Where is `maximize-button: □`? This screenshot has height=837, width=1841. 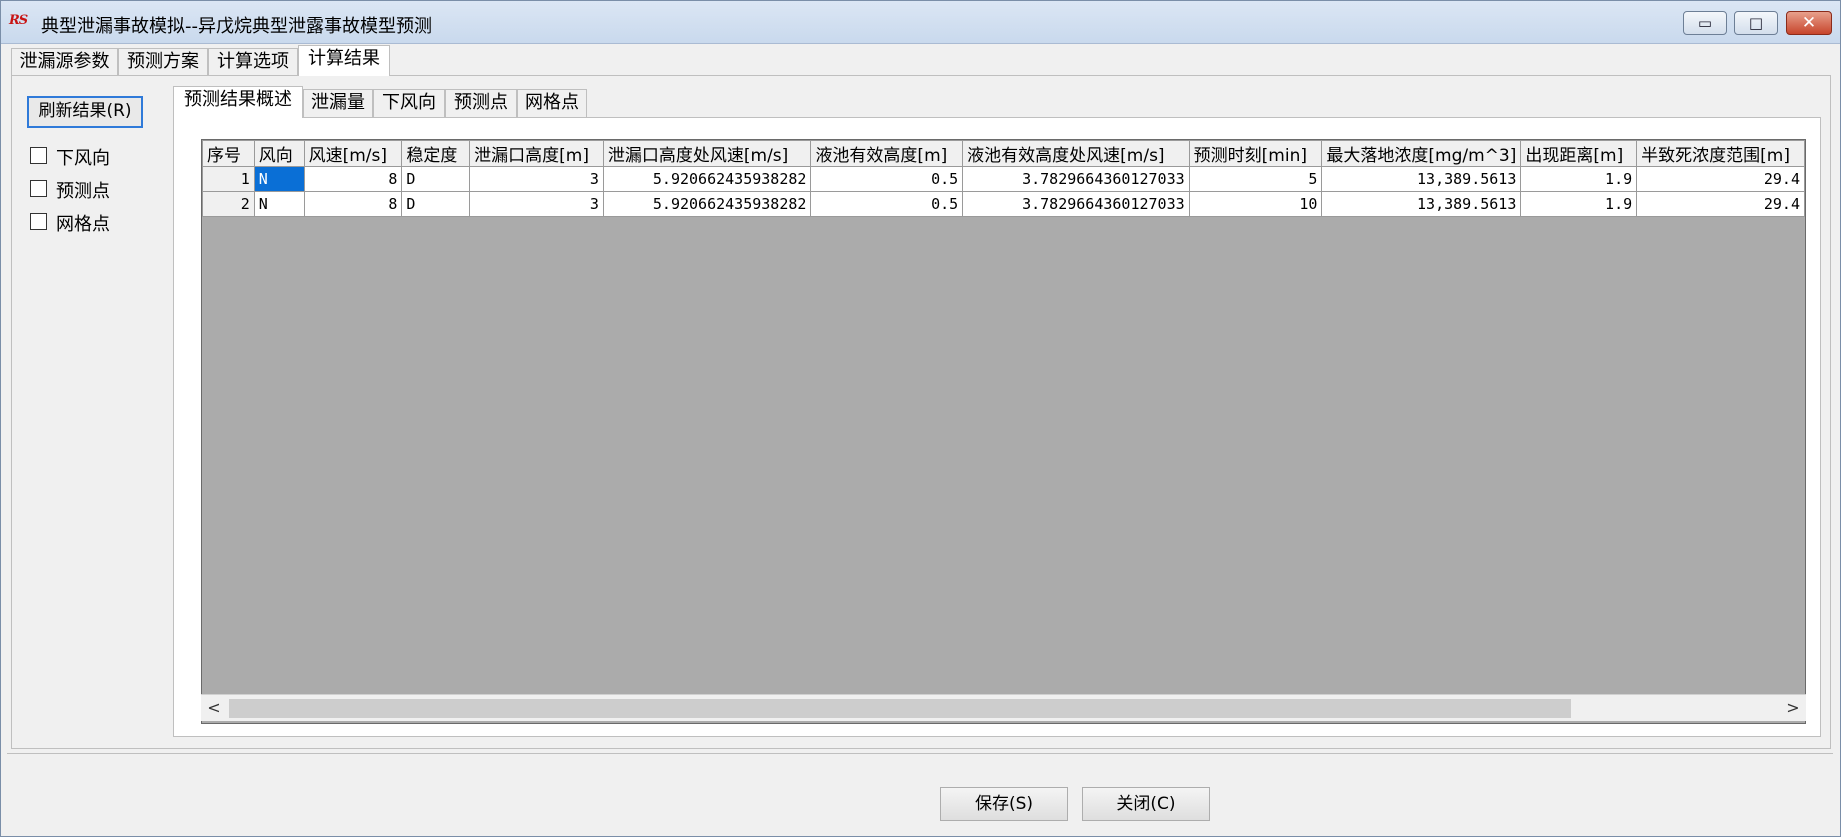
maximize-button: □ is located at coordinates (1756, 23).